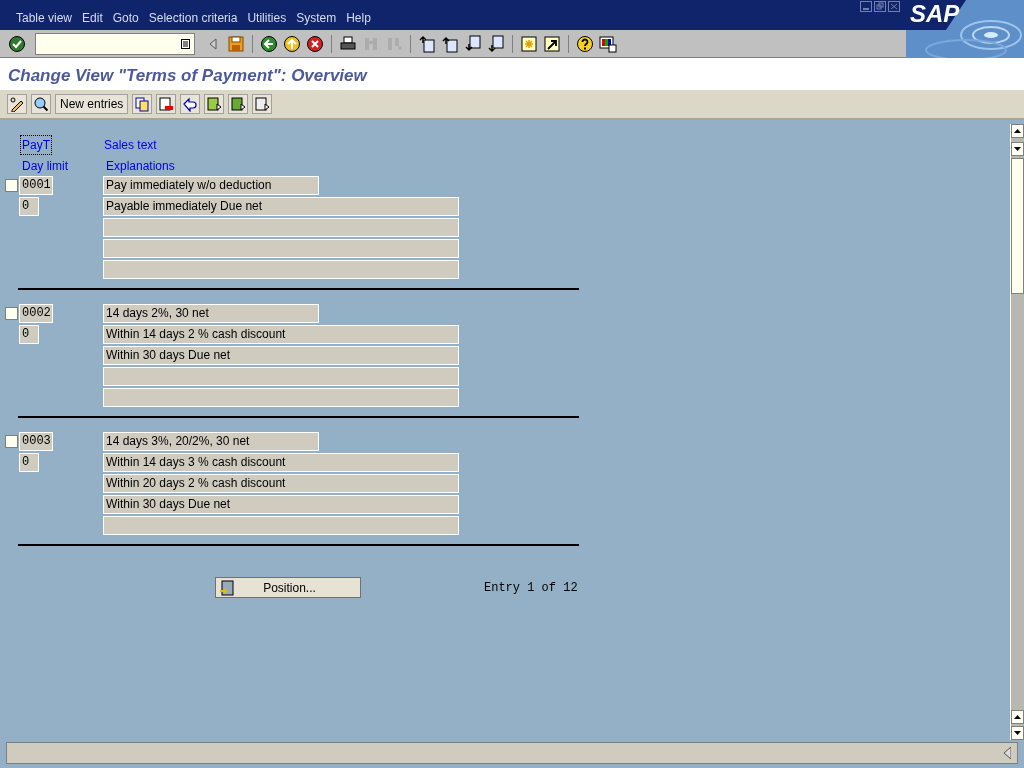 This screenshot has height=768, width=1024. Describe the element at coordinates (269, 43) in the screenshot. I see `back-icon` at that location.